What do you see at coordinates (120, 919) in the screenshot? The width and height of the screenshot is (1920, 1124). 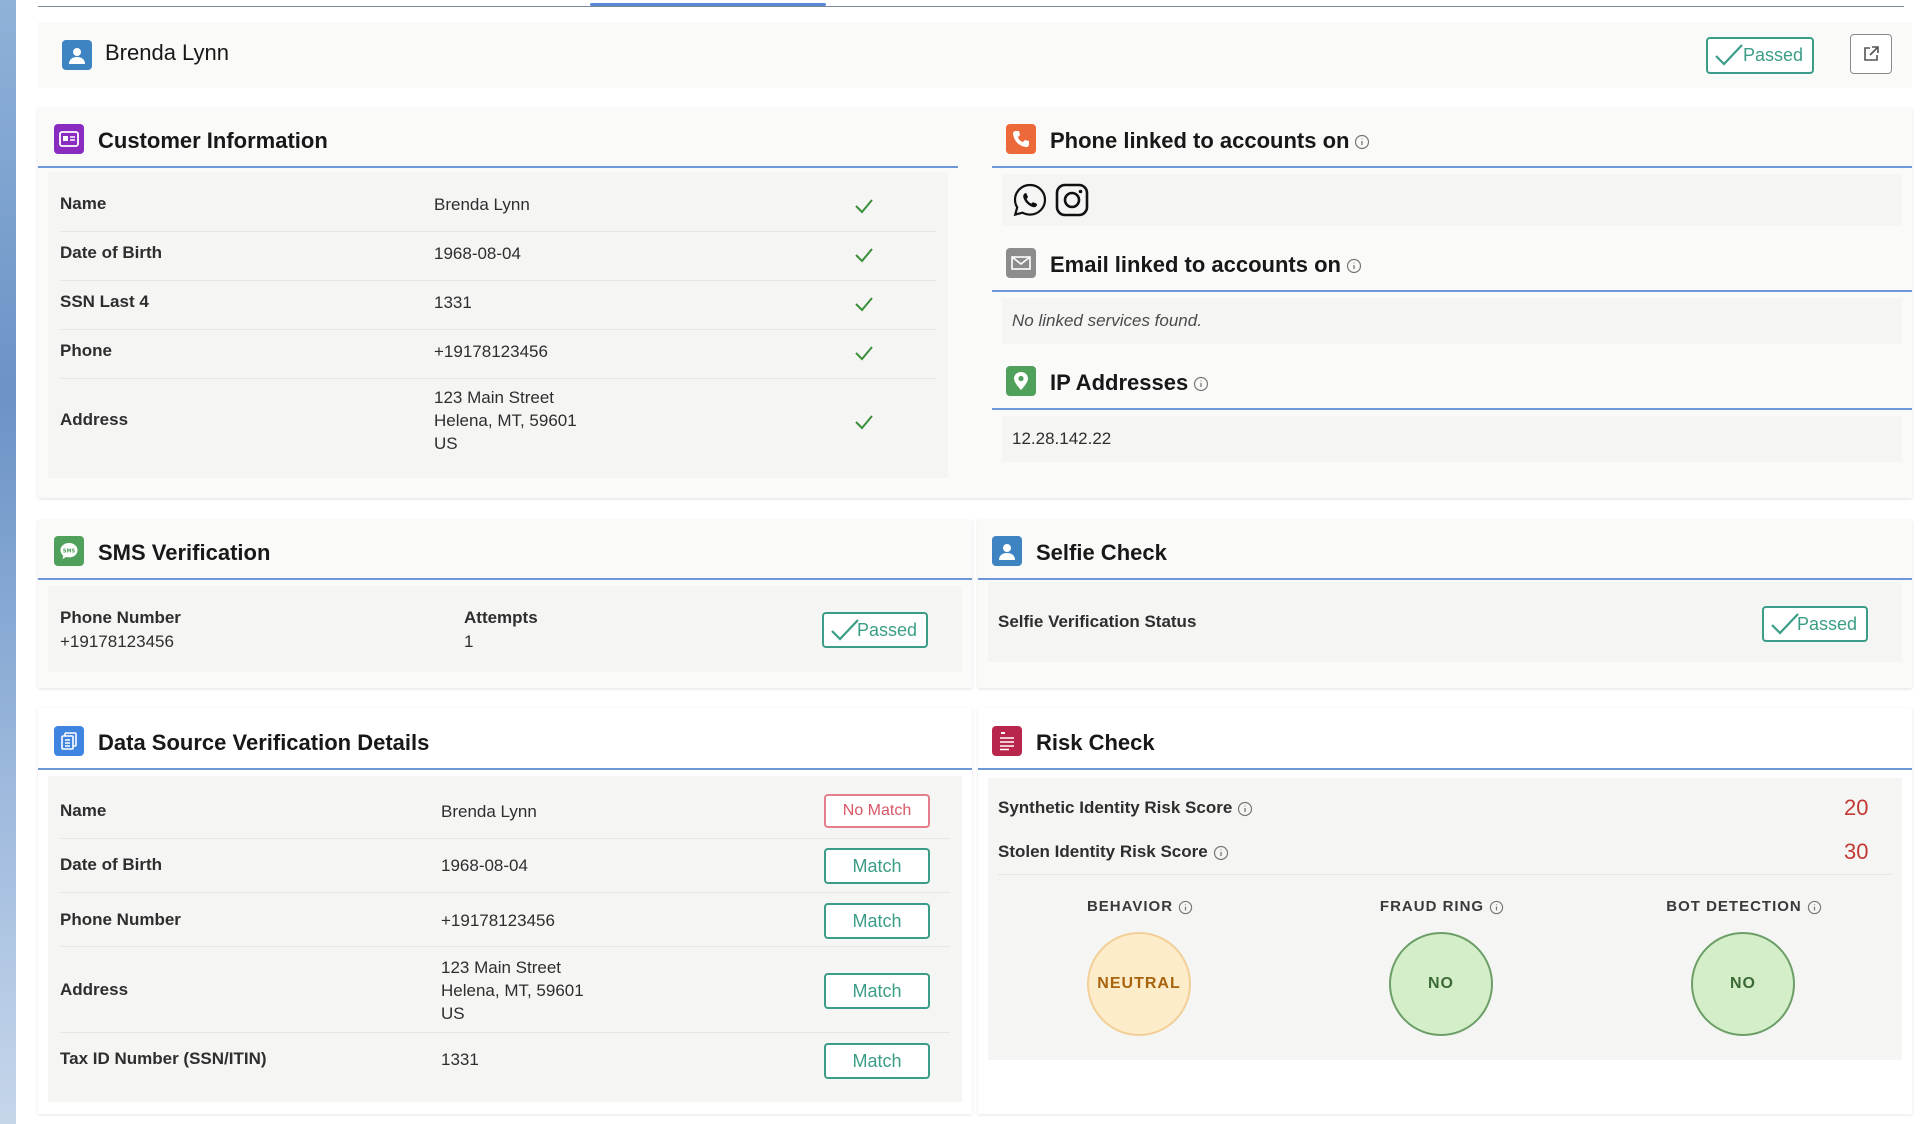 I see `row-label: Phone Number` at bounding box center [120, 919].